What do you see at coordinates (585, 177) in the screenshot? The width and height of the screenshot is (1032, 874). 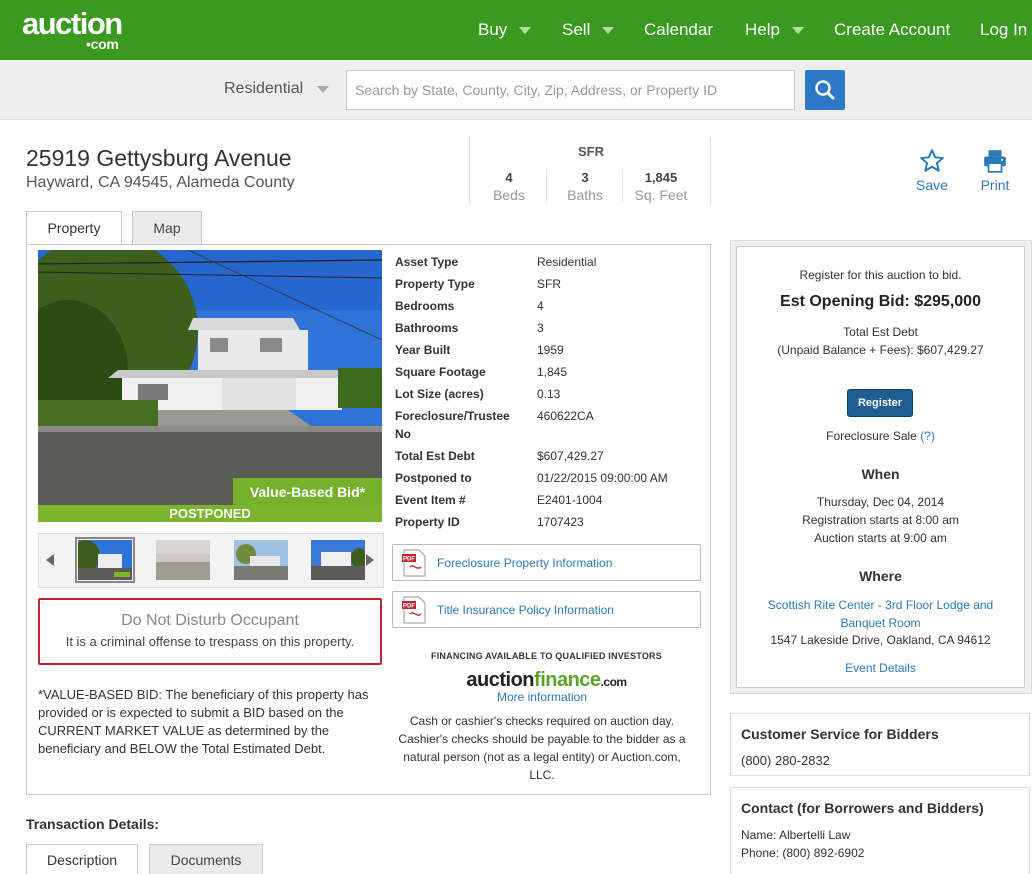 I see `baths-value: 3` at bounding box center [585, 177].